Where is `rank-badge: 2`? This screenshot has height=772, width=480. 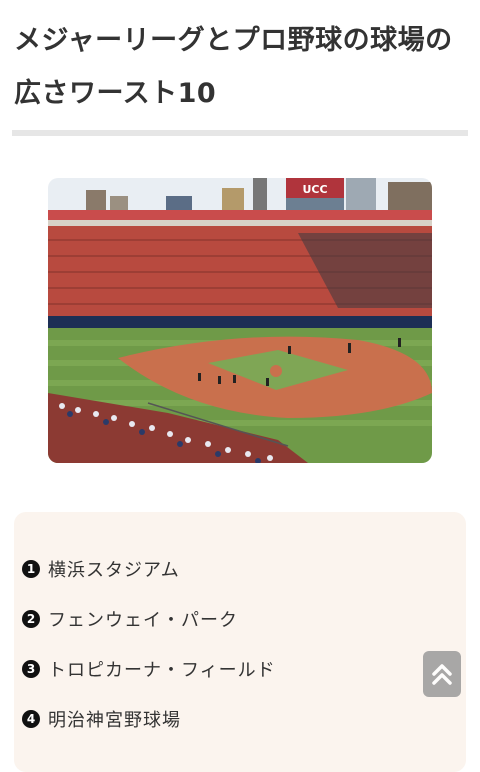
rank-badge: 2 is located at coordinates (31, 619).